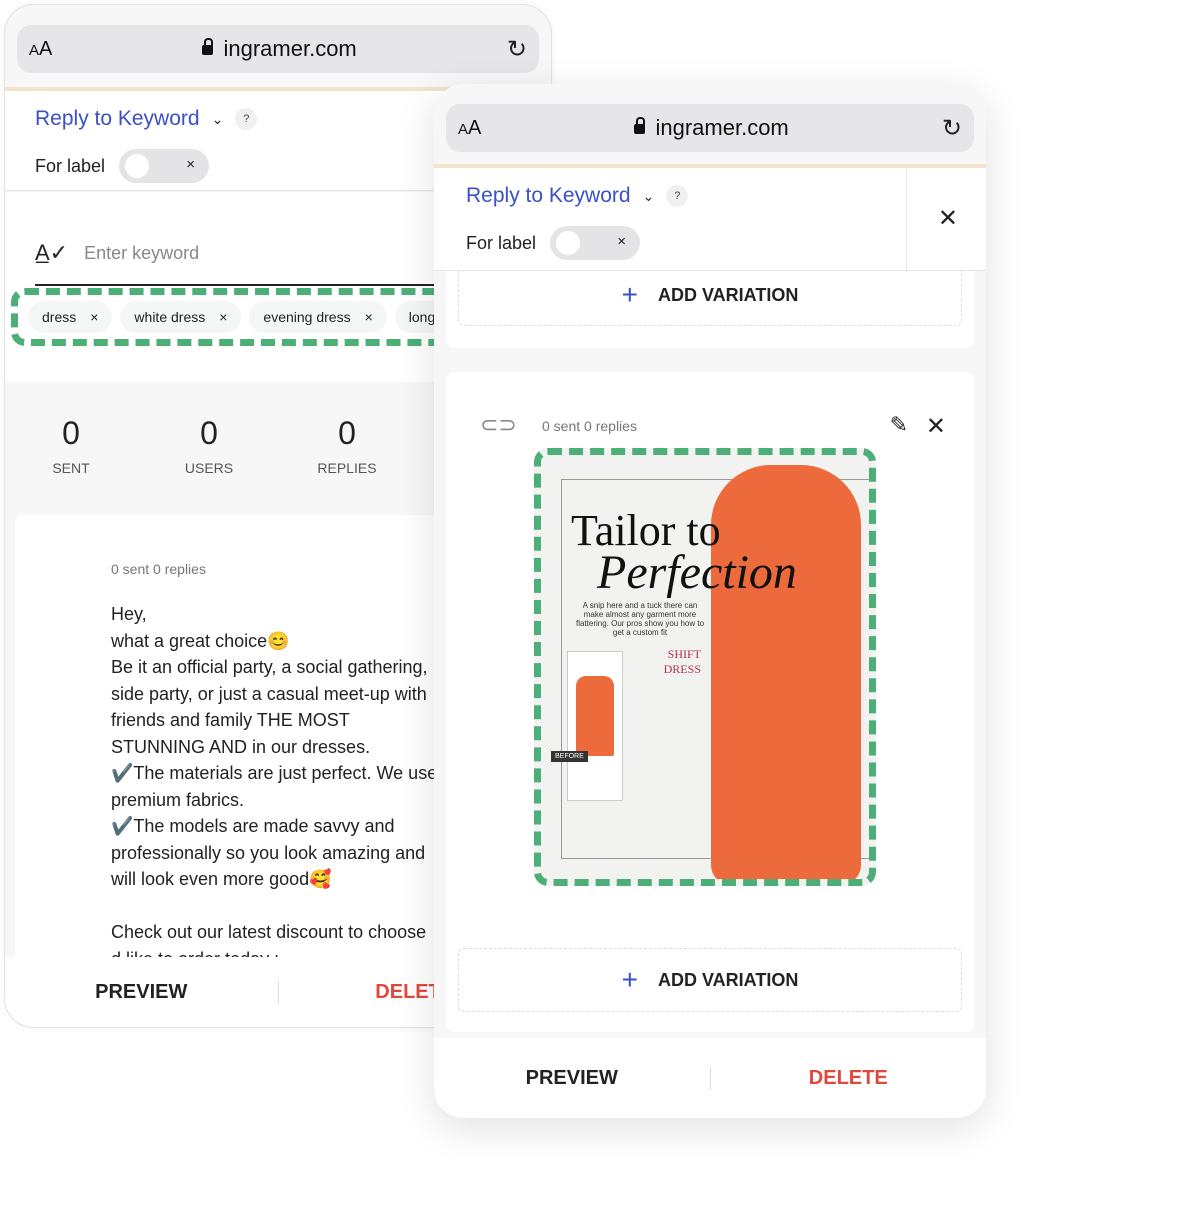 The height and width of the screenshot is (1218, 1200). What do you see at coordinates (181, 317) in the screenshot?
I see `keyword-chip: white dress ×` at bounding box center [181, 317].